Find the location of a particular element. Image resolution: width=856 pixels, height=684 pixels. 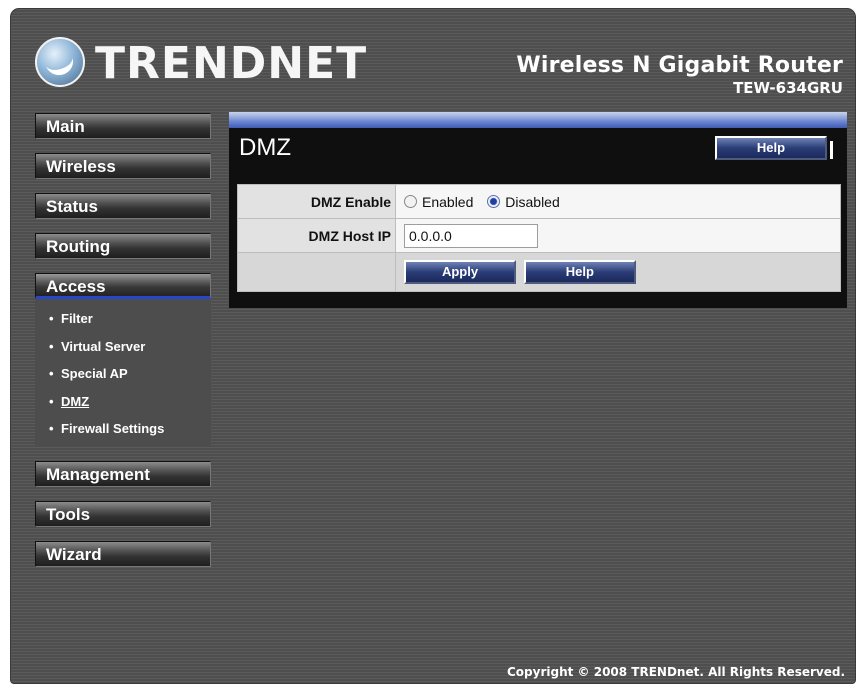

dmz-host-ip-label: DMZ Host IP is located at coordinates (316, 235).